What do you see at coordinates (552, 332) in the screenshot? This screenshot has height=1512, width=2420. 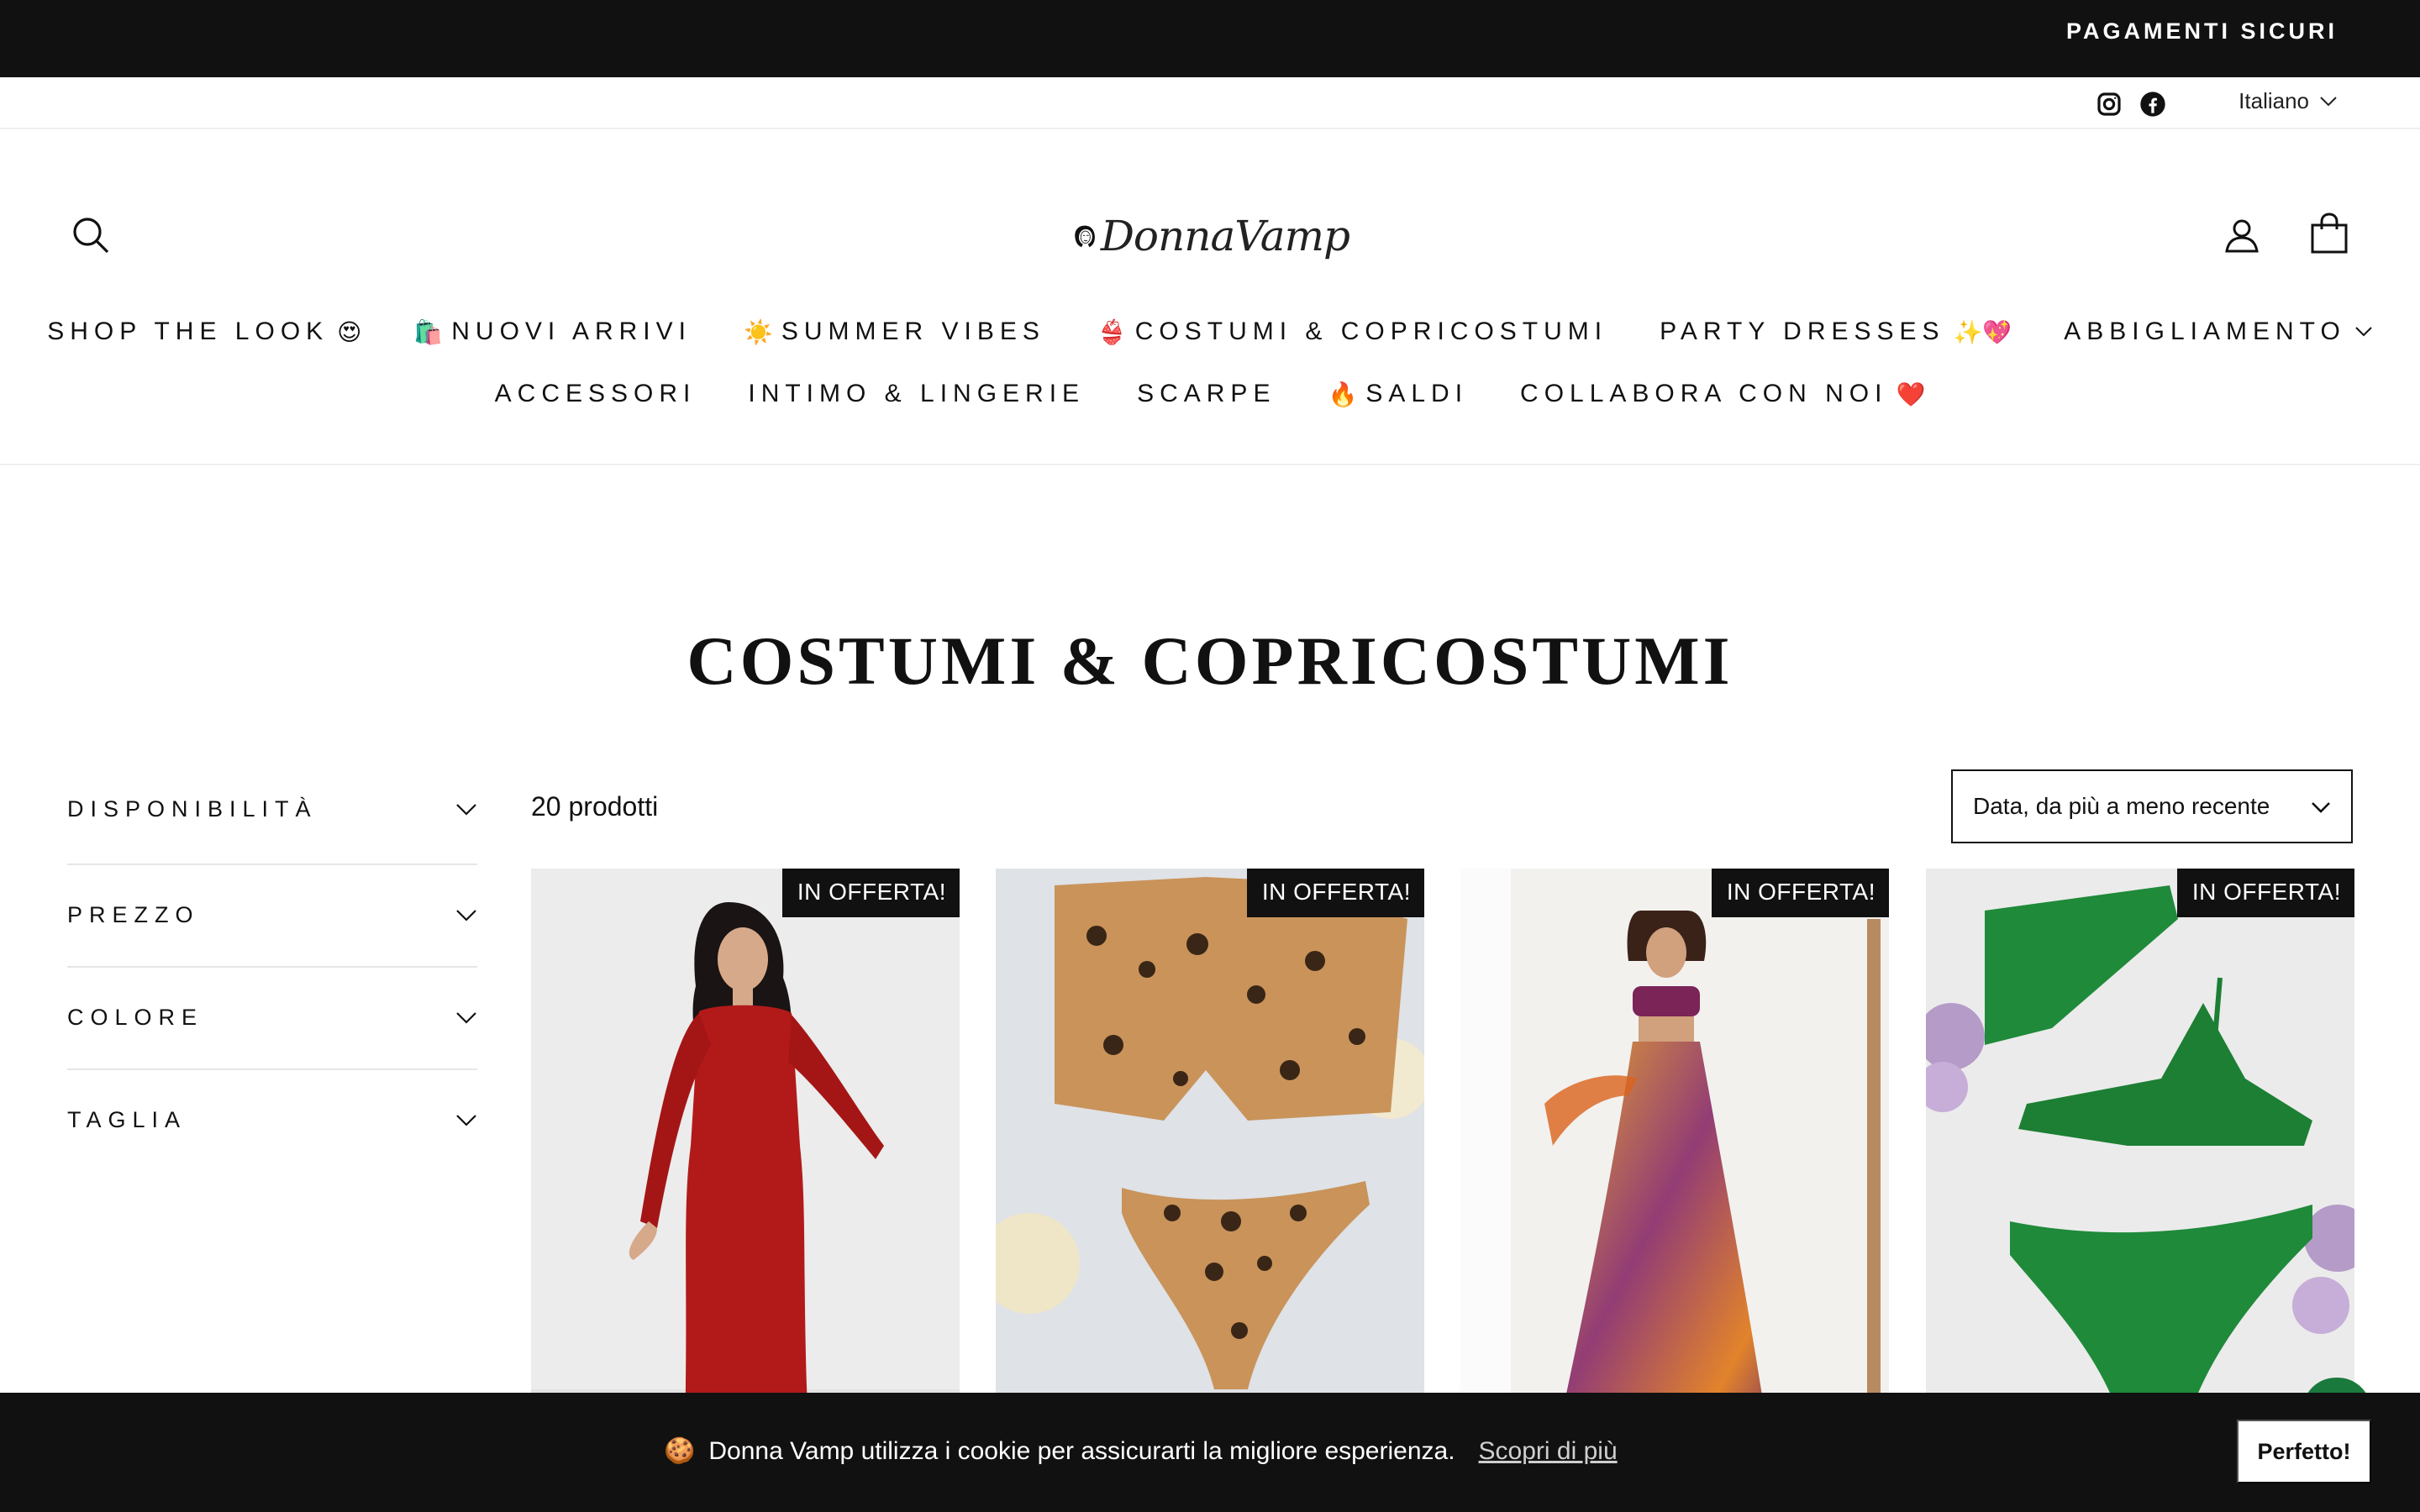 I see `nav-item-nuovi-arrivi: 🛍️ NUOVI ARRIVI` at bounding box center [552, 332].